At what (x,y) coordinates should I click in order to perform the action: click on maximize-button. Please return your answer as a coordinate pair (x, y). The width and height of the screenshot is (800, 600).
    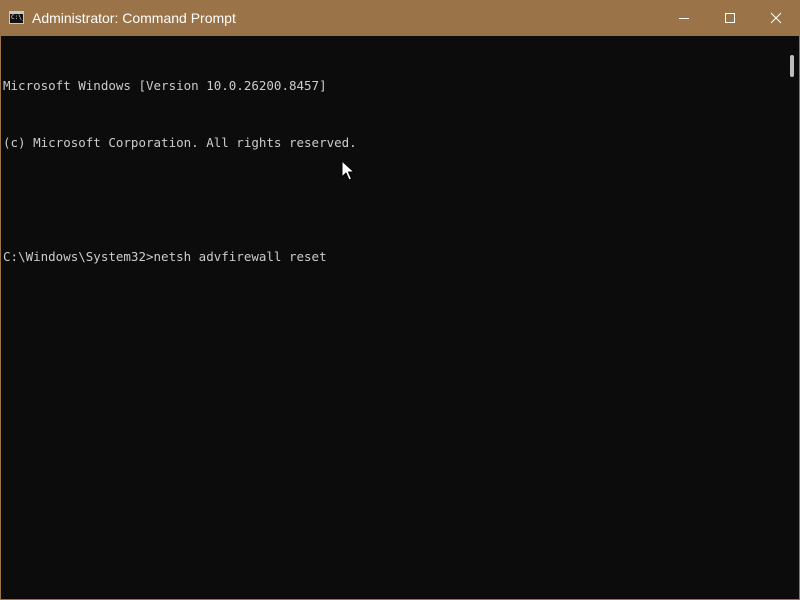
    Looking at the image, I should click on (730, 18).